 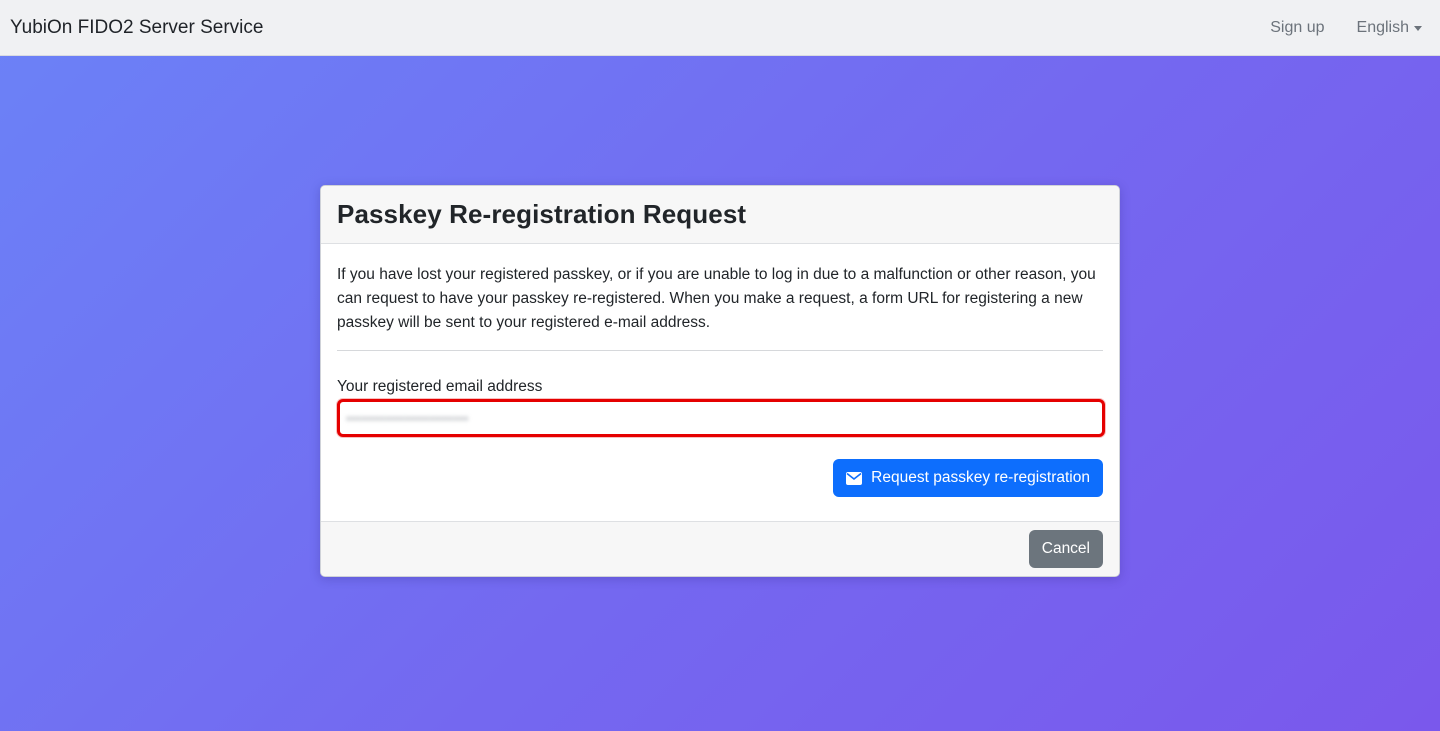 What do you see at coordinates (1065, 549) in the screenshot?
I see `cancel-button: Cancel` at bounding box center [1065, 549].